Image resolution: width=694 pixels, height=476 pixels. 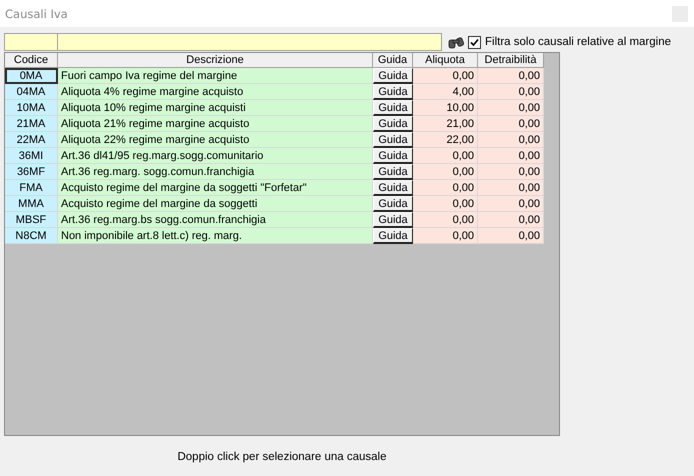 What do you see at coordinates (474, 42) in the screenshot?
I see `filter-checkbox` at bounding box center [474, 42].